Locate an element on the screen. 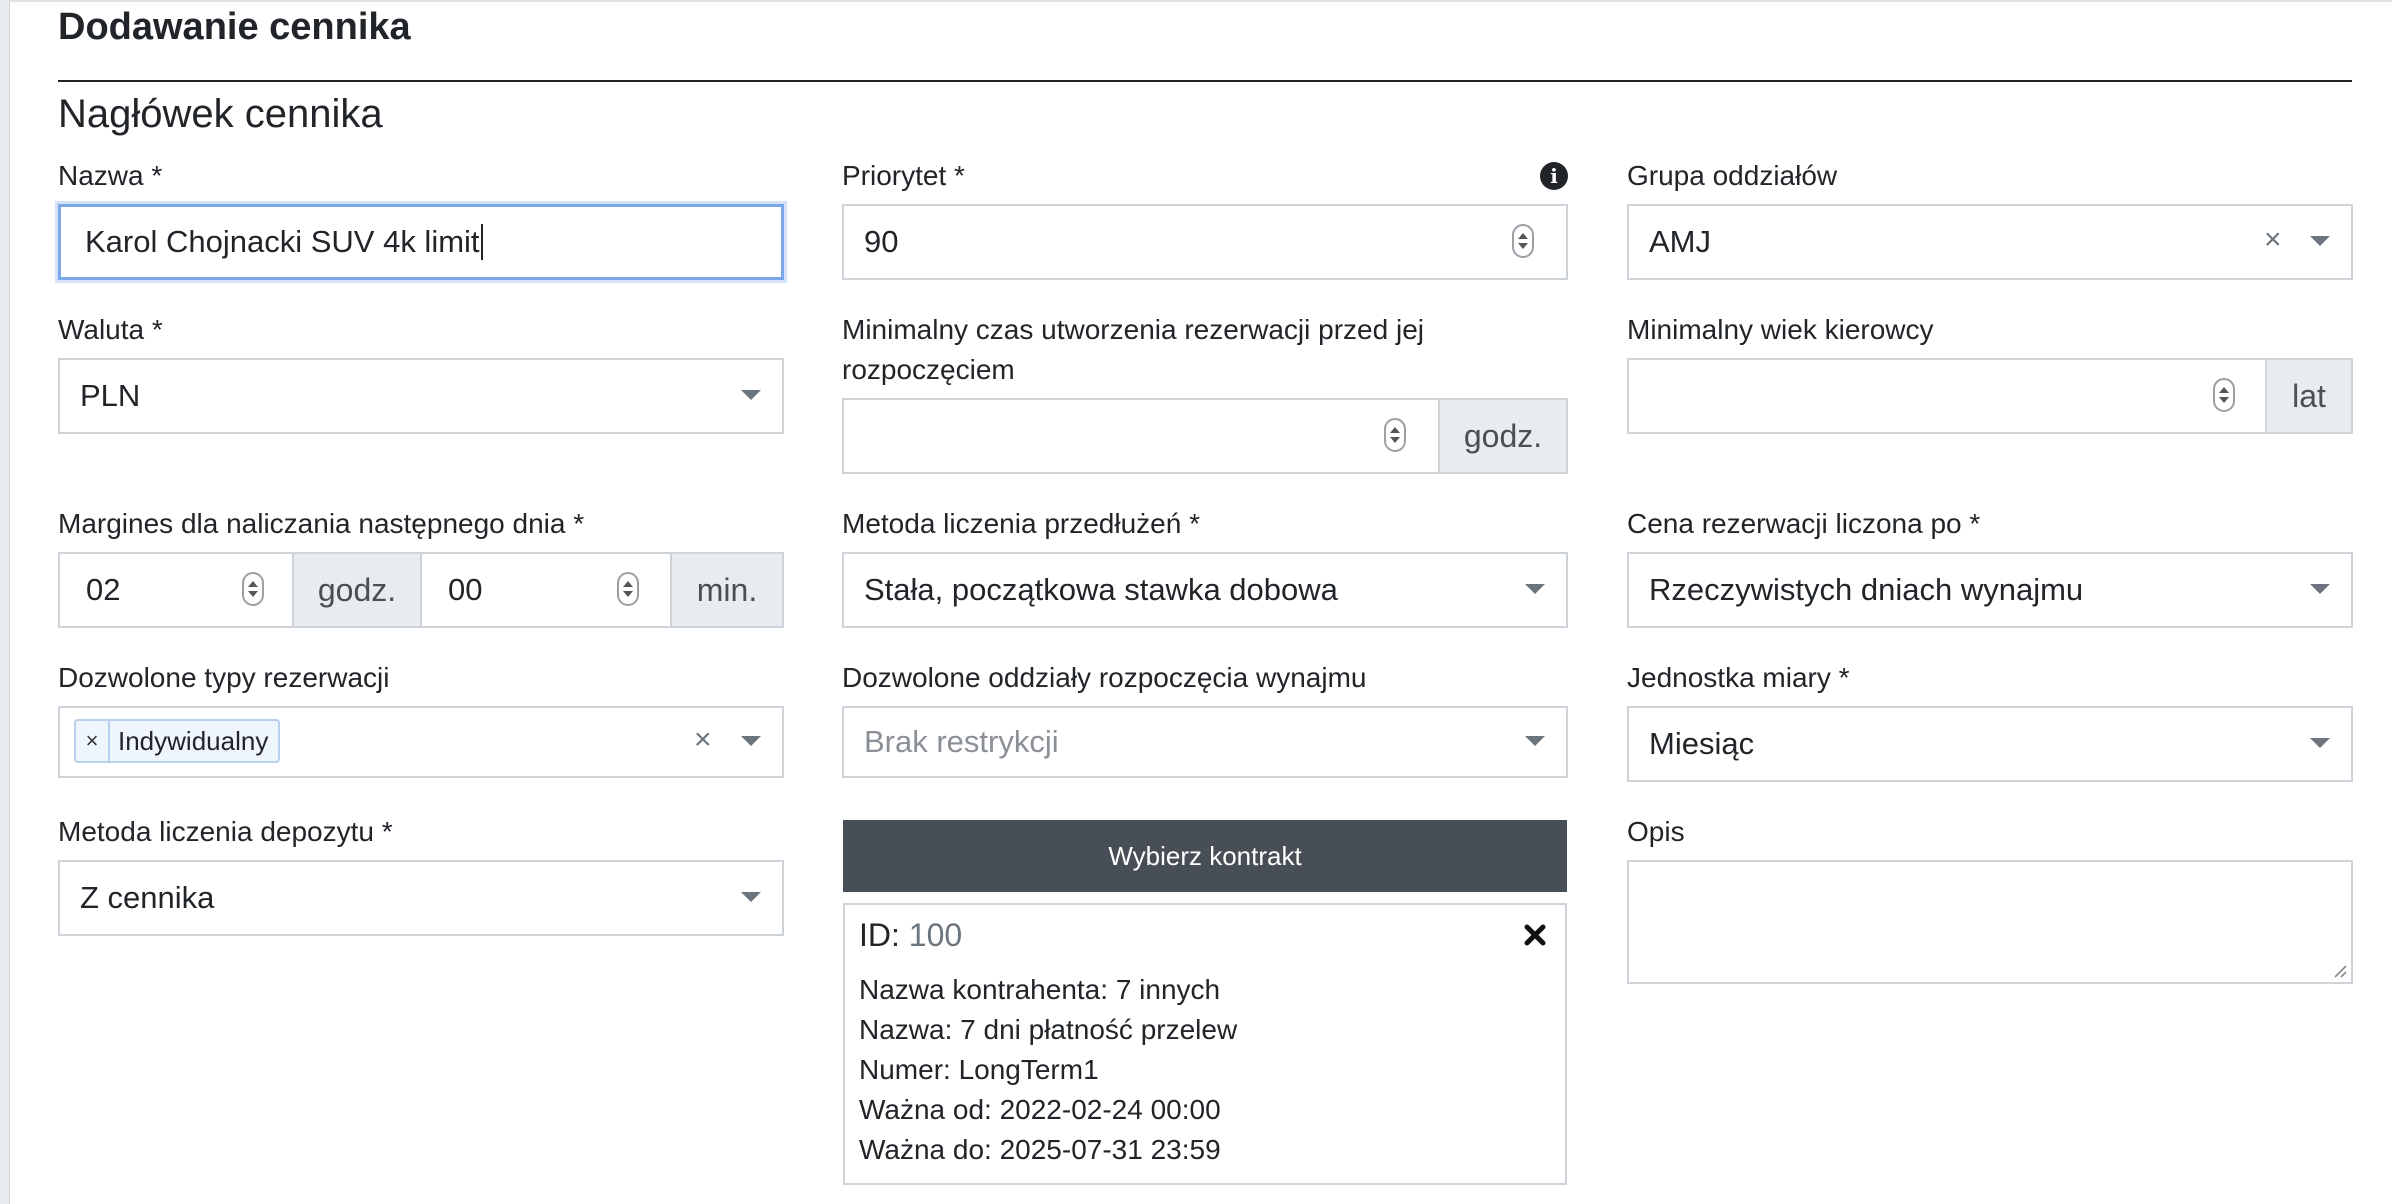 Image resolution: width=2392 pixels, height=1204 pixels. metoda-przedluzen-label: Metoda liczenia przedłużeń * is located at coordinates (1021, 523).